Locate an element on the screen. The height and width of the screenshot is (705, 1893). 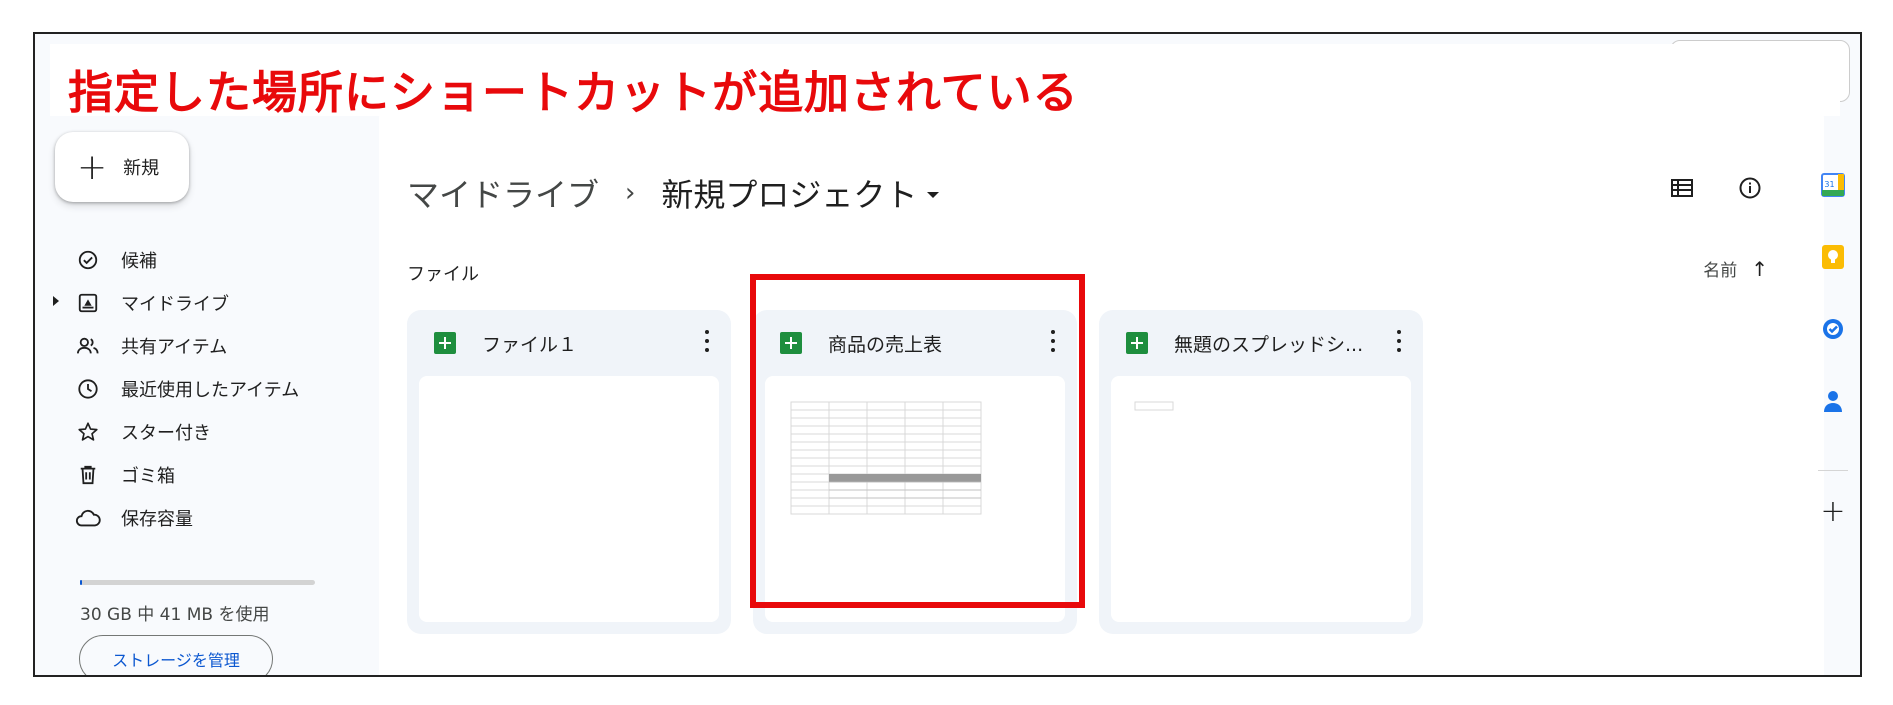
list-view-icon is located at coordinates (1682, 188).